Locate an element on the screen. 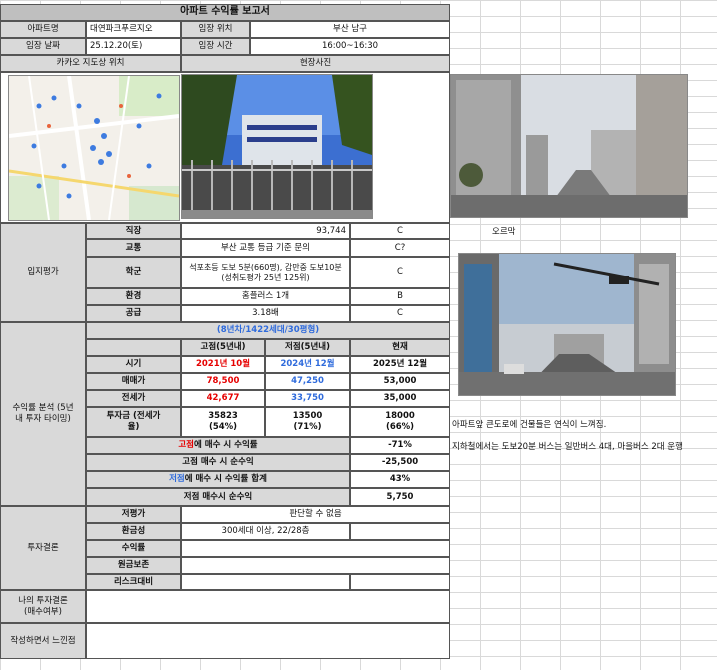  map-graphic is located at coordinates (94, 148).